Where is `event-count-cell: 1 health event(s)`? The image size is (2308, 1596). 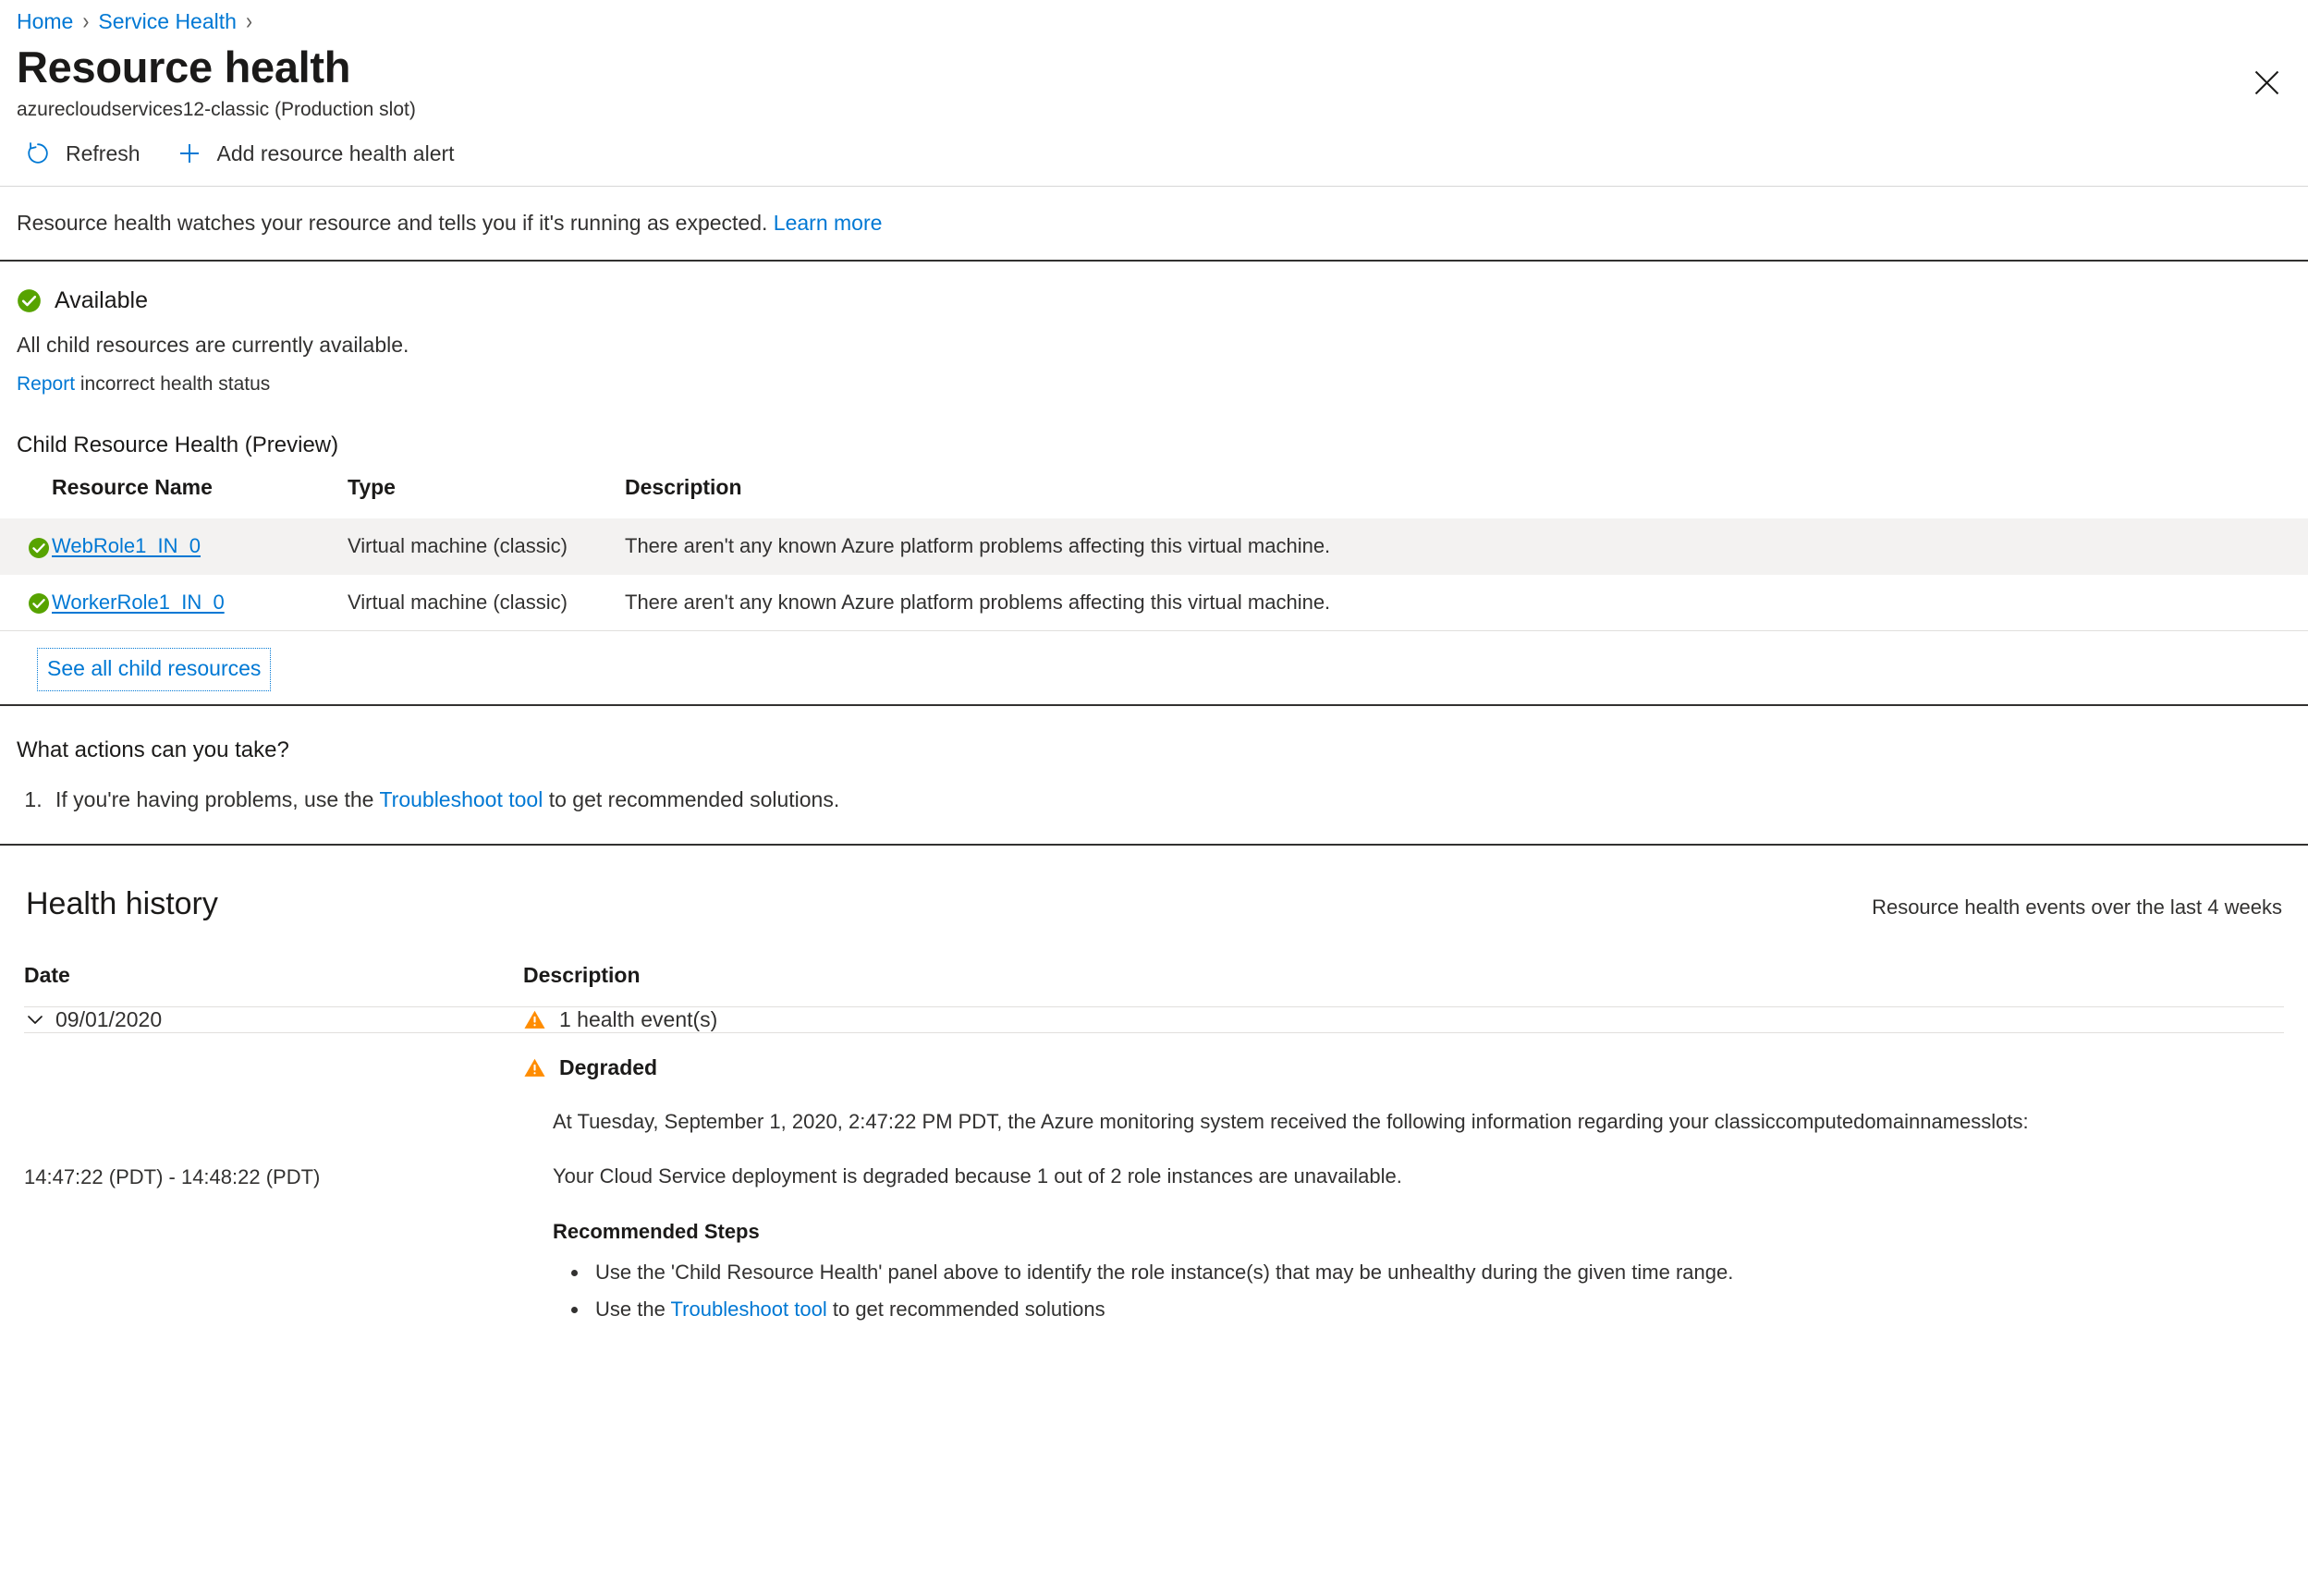 event-count-cell: 1 health event(s) is located at coordinates (1404, 1019).